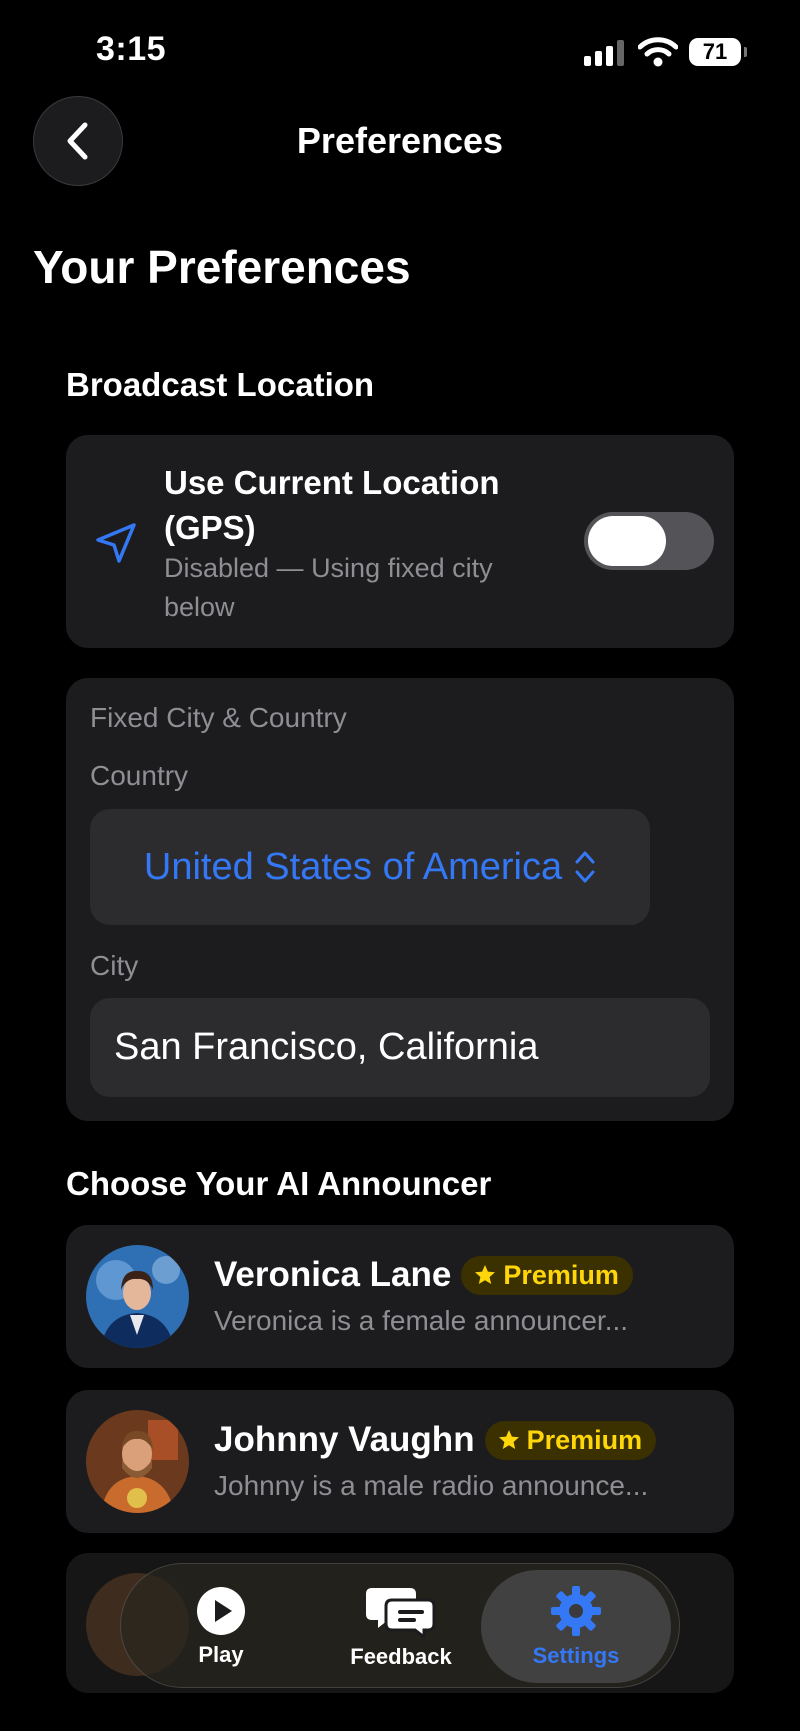 This screenshot has width=800, height=1731. I want to click on tab-bar: Play Feedback Settings, so click(400, 1625).